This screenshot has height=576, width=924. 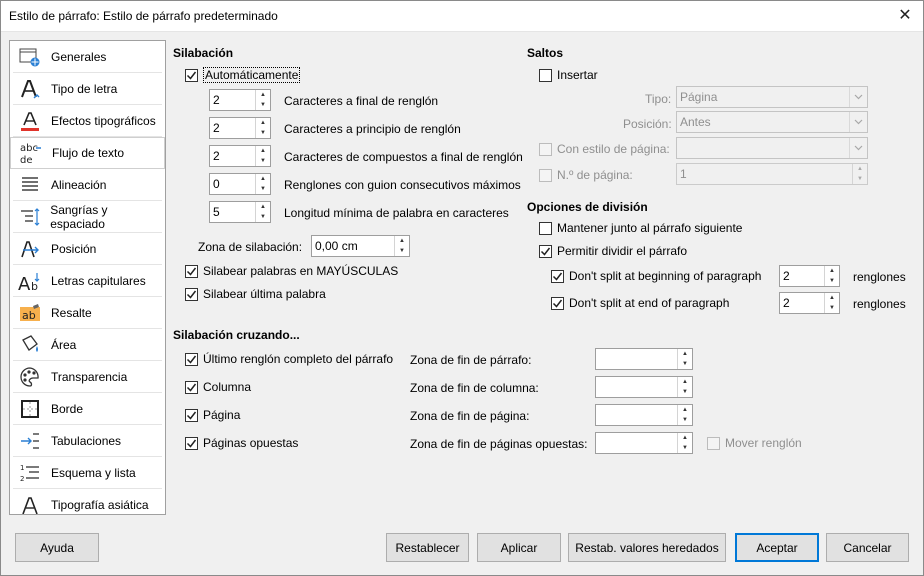 What do you see at coordinates (289, 359) in the screenshot?
I see `last-full-line-row: Último renglón completo del párrafo` at bounding box center [289, 359].